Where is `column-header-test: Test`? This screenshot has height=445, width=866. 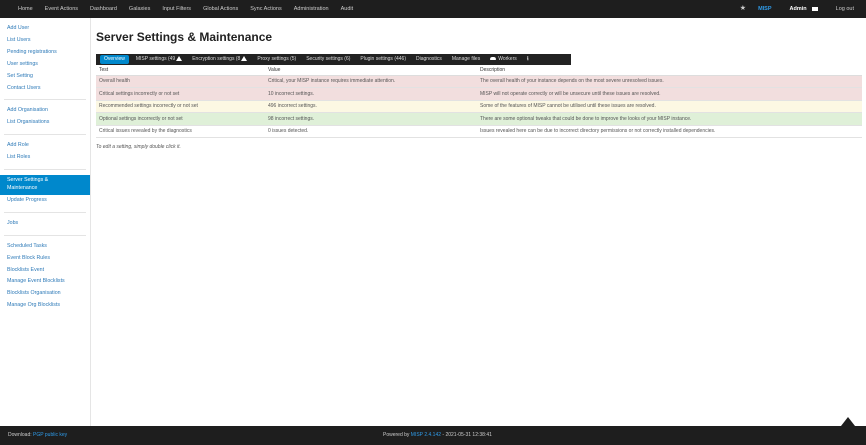 column-header-test: Test is located at coordinates (180, 70).